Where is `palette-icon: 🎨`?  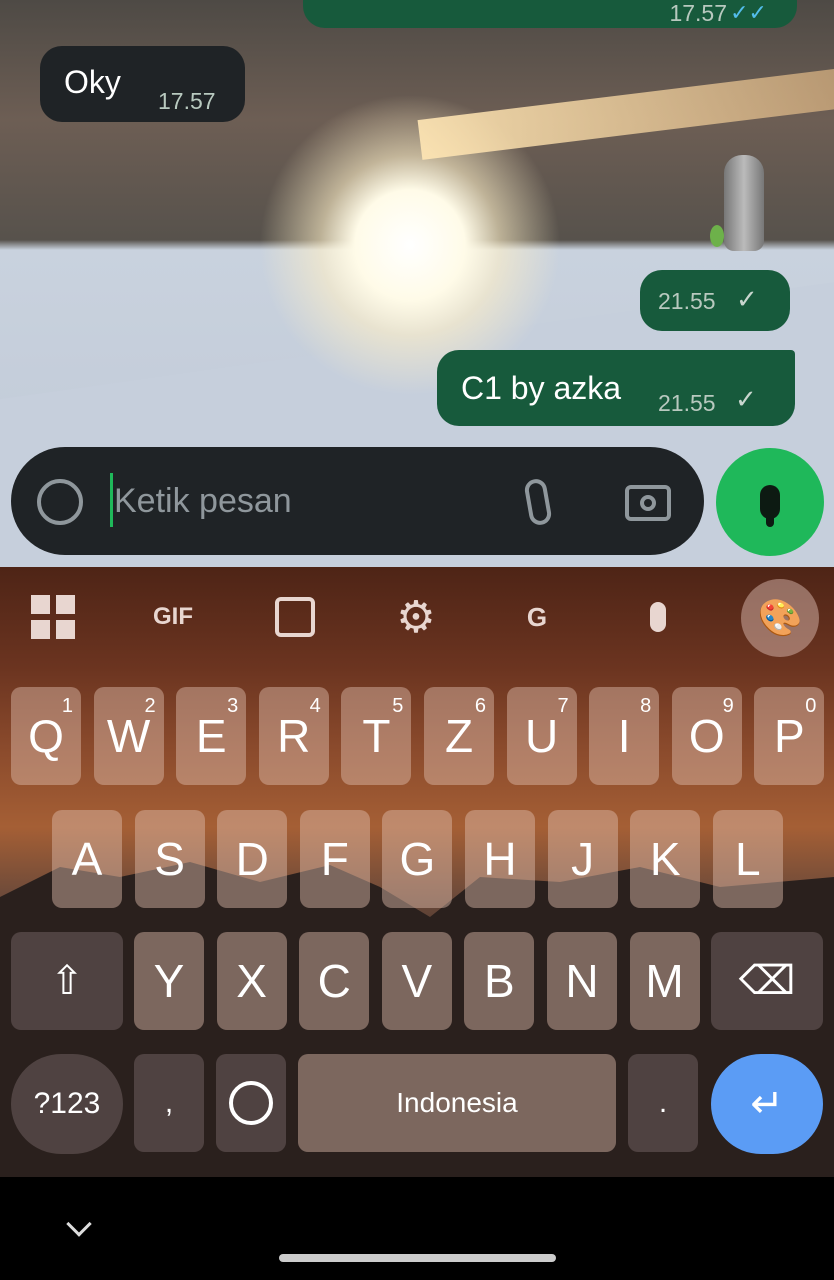
palette-icon: 🎨 is located at coordinates (780, 618).